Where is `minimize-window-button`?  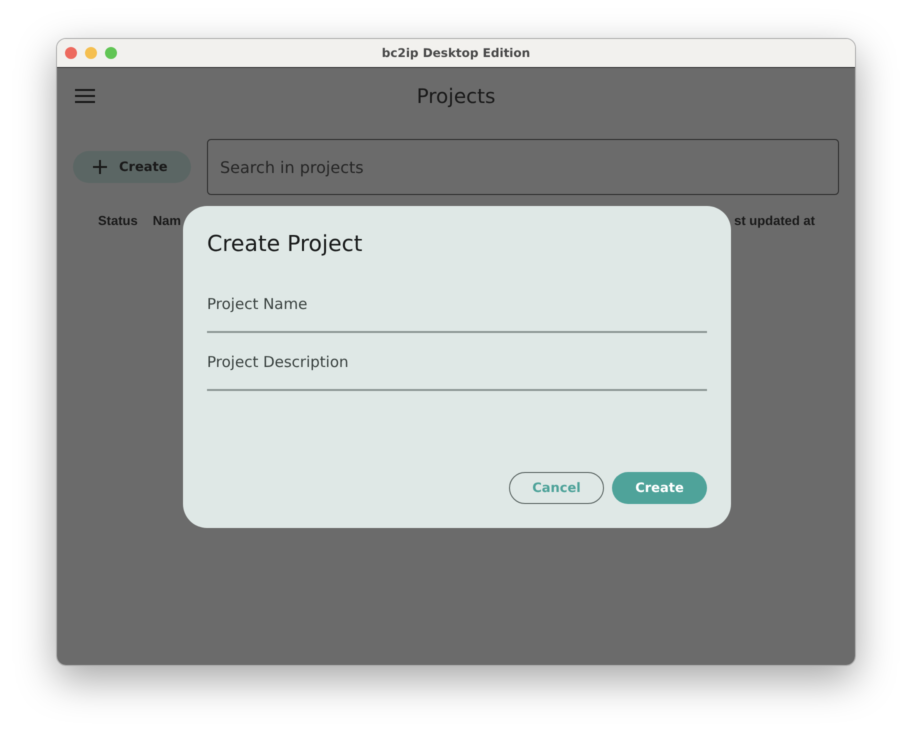
minimize-window-button is located at coordinates (91, 53).